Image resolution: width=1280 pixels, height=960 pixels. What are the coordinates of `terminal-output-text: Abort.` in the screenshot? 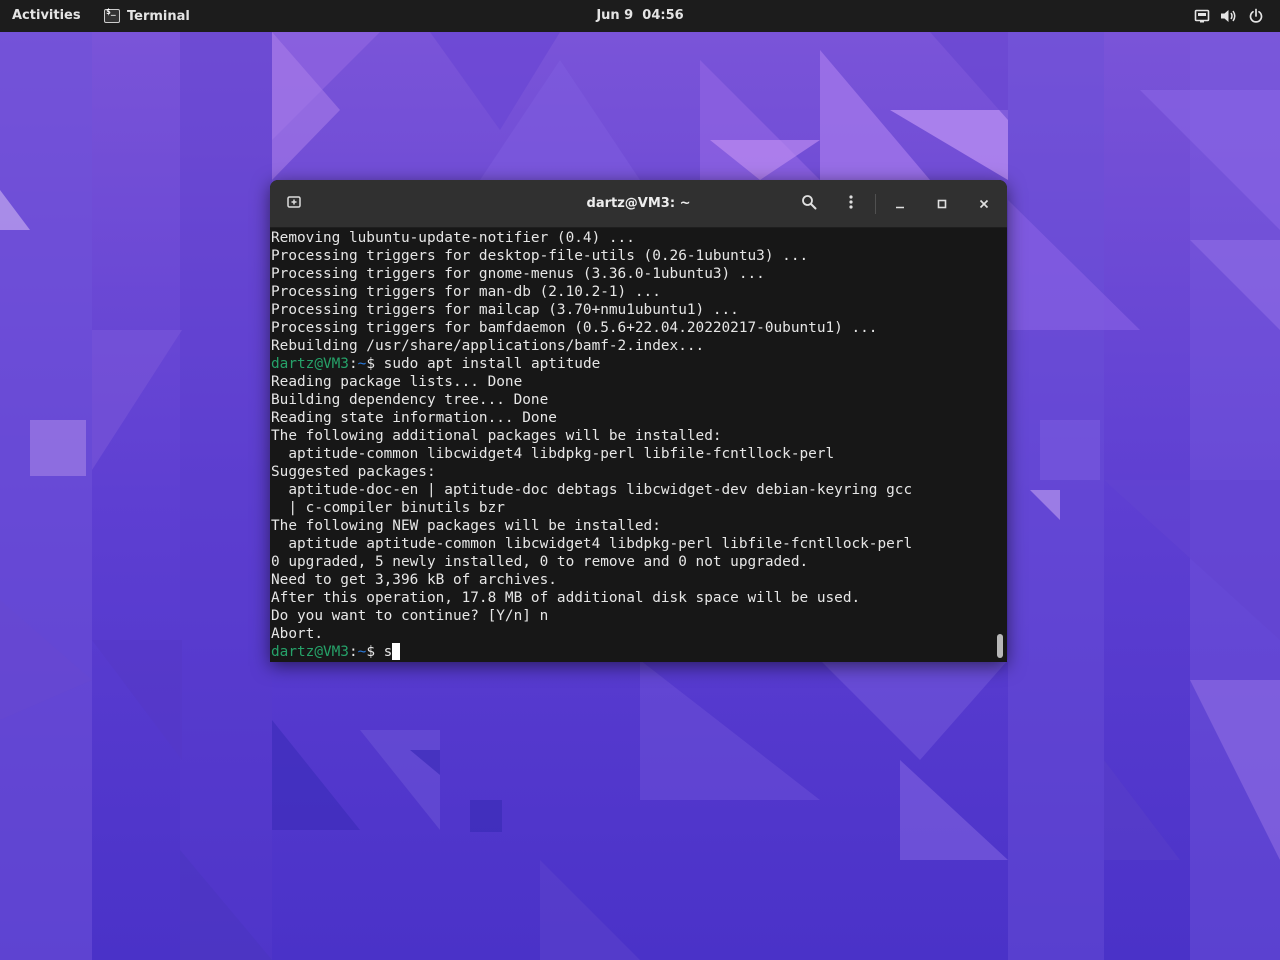 It's located at (297, 634).